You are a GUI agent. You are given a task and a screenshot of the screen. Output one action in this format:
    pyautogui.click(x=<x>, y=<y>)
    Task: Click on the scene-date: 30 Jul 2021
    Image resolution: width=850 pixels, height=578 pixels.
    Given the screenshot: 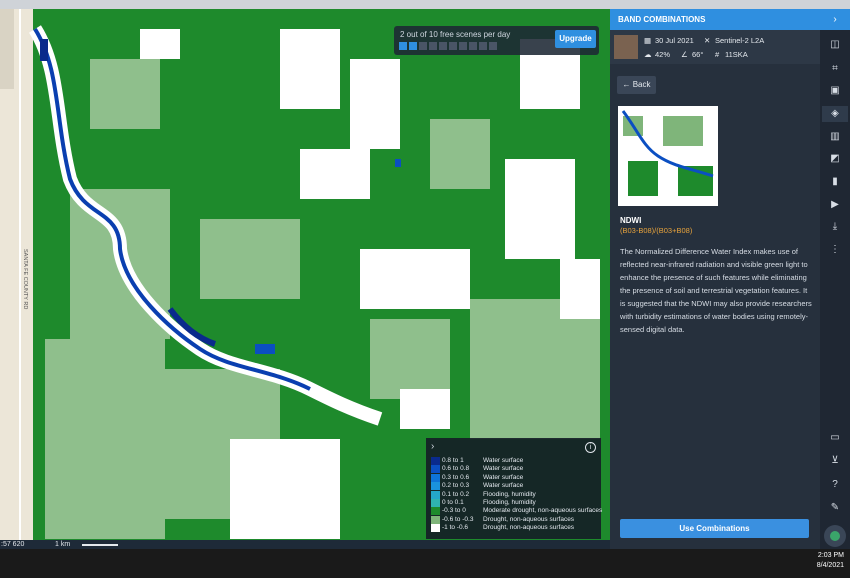 What is the action you would take?
    pyautogui.click(x=674, y=40)
    